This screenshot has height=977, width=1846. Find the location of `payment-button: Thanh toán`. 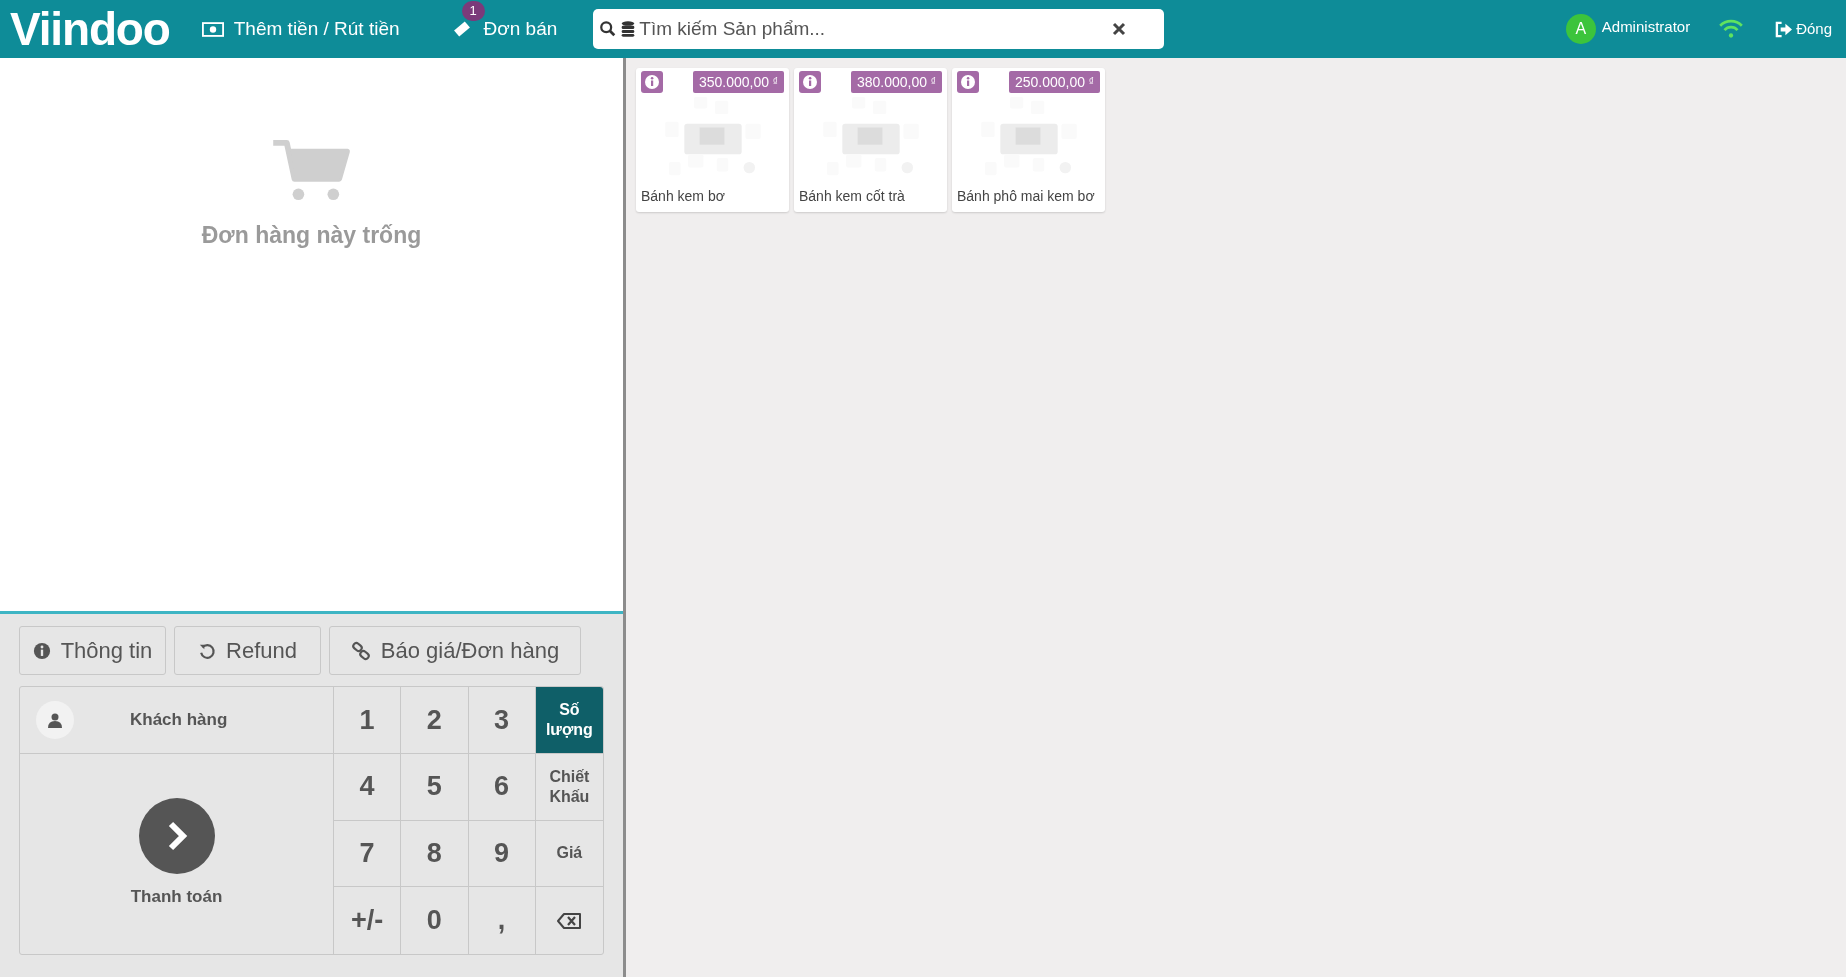

payment-button: Thanh toán is located at coordinates (176, 854).